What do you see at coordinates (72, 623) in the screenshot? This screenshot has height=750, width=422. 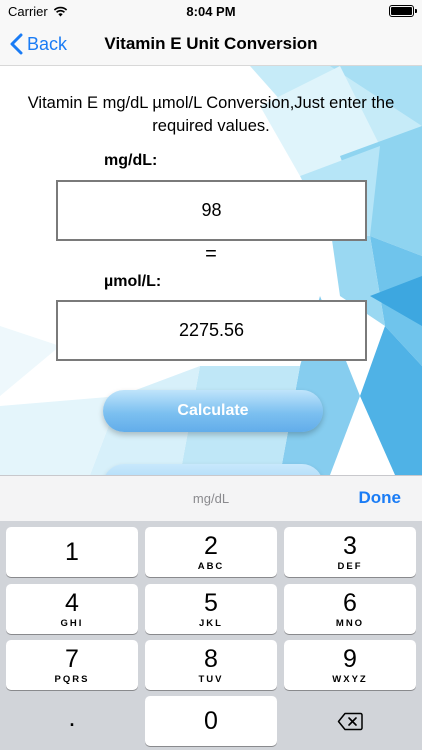 I see `key-letters: GHI` at bounding box center [72, 623].